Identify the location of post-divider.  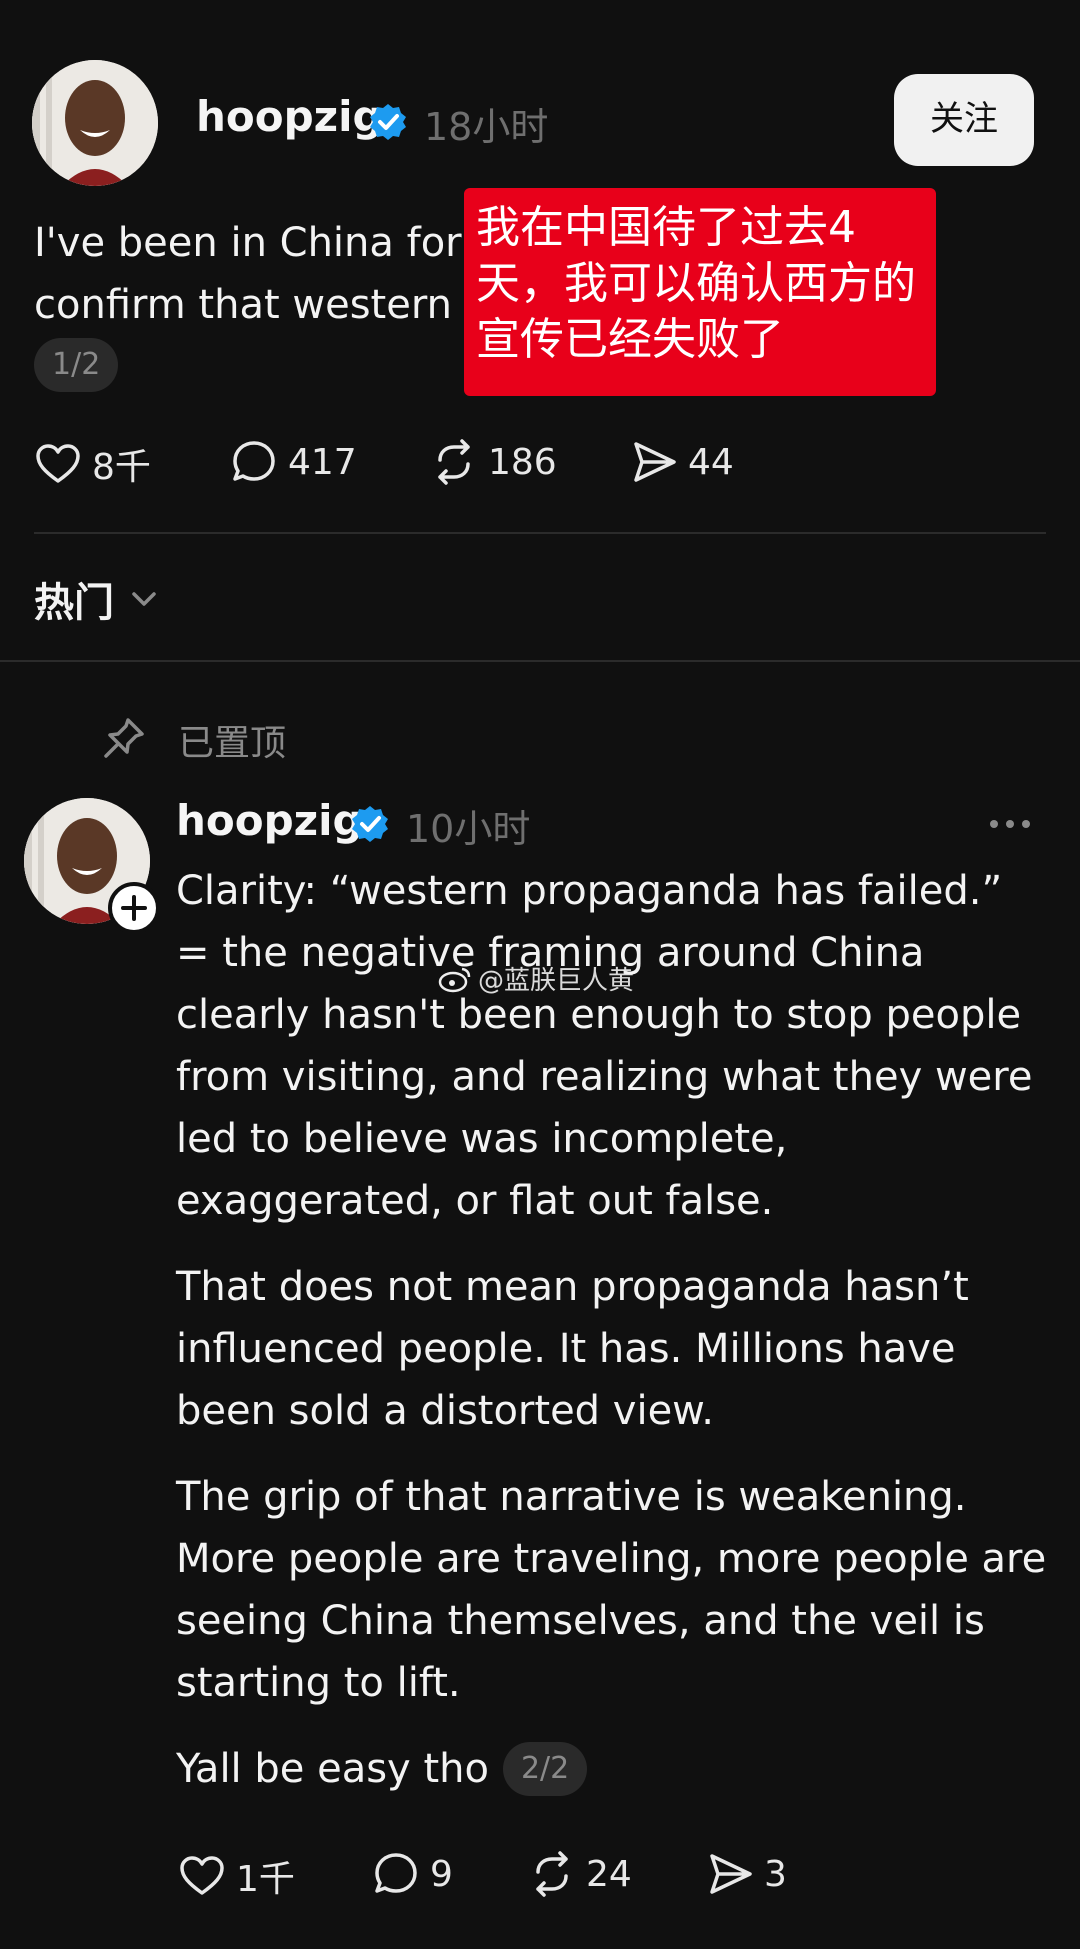
(540, 533).